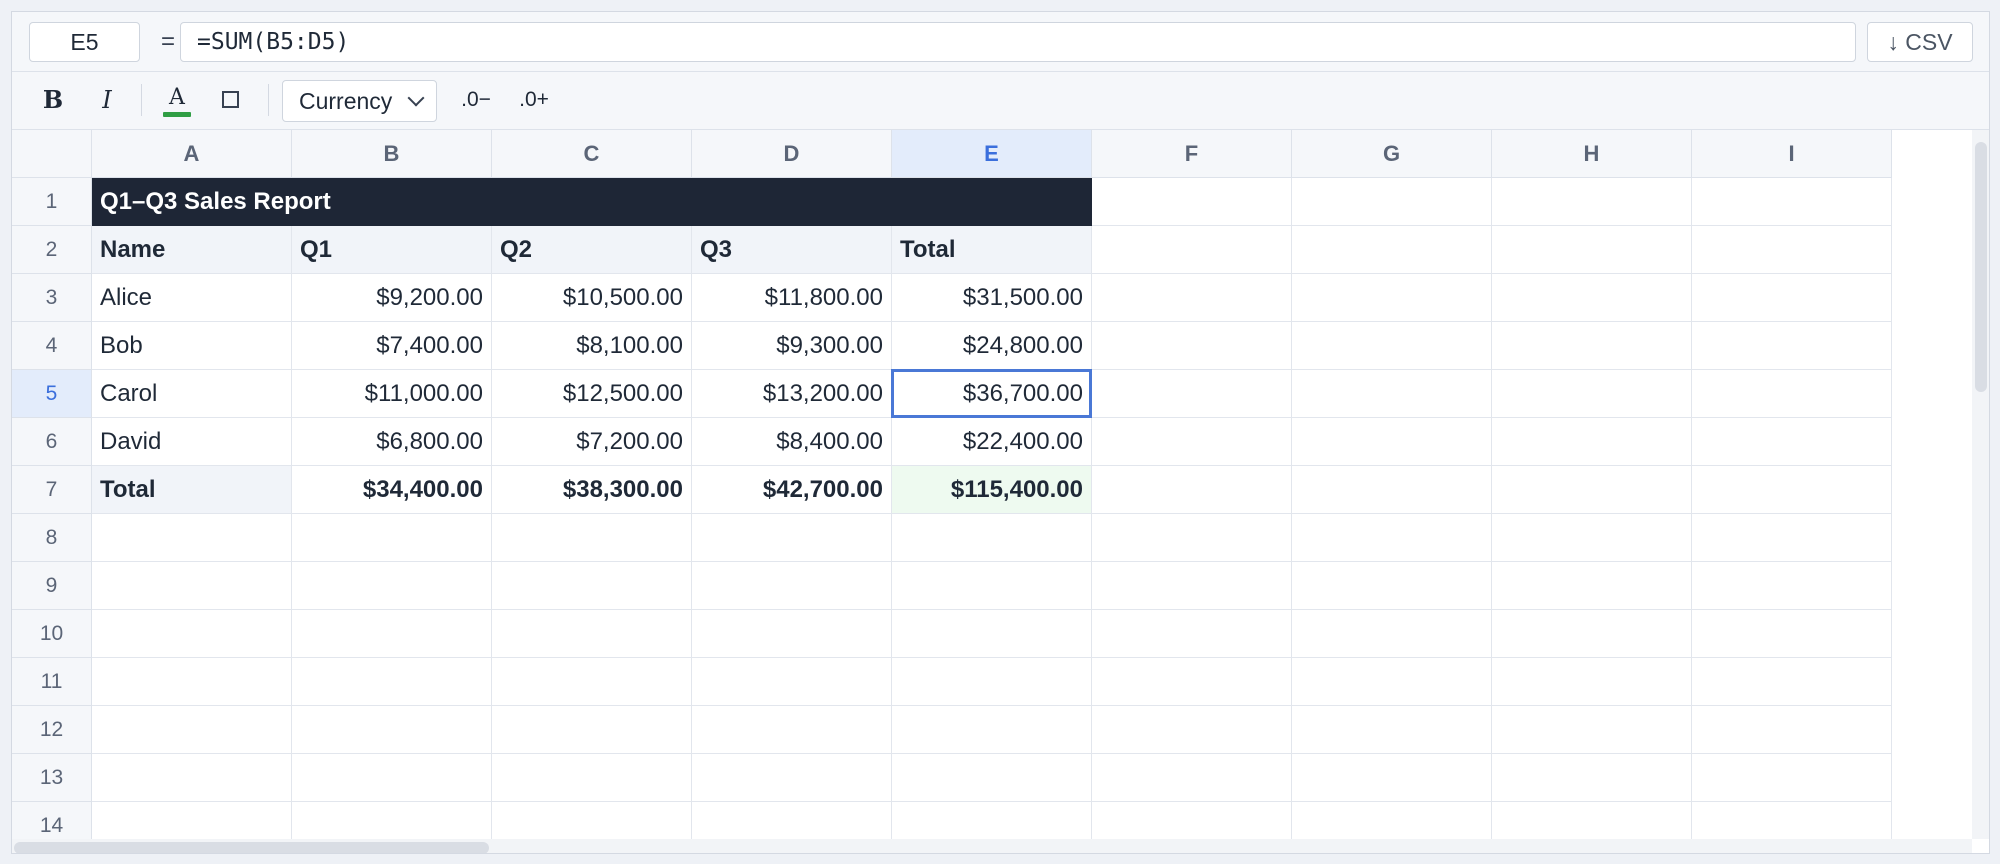  What do you see at coordinates (592, 682) in the screenshot?
I see `cell-c11` at bounding box center [592, 682].